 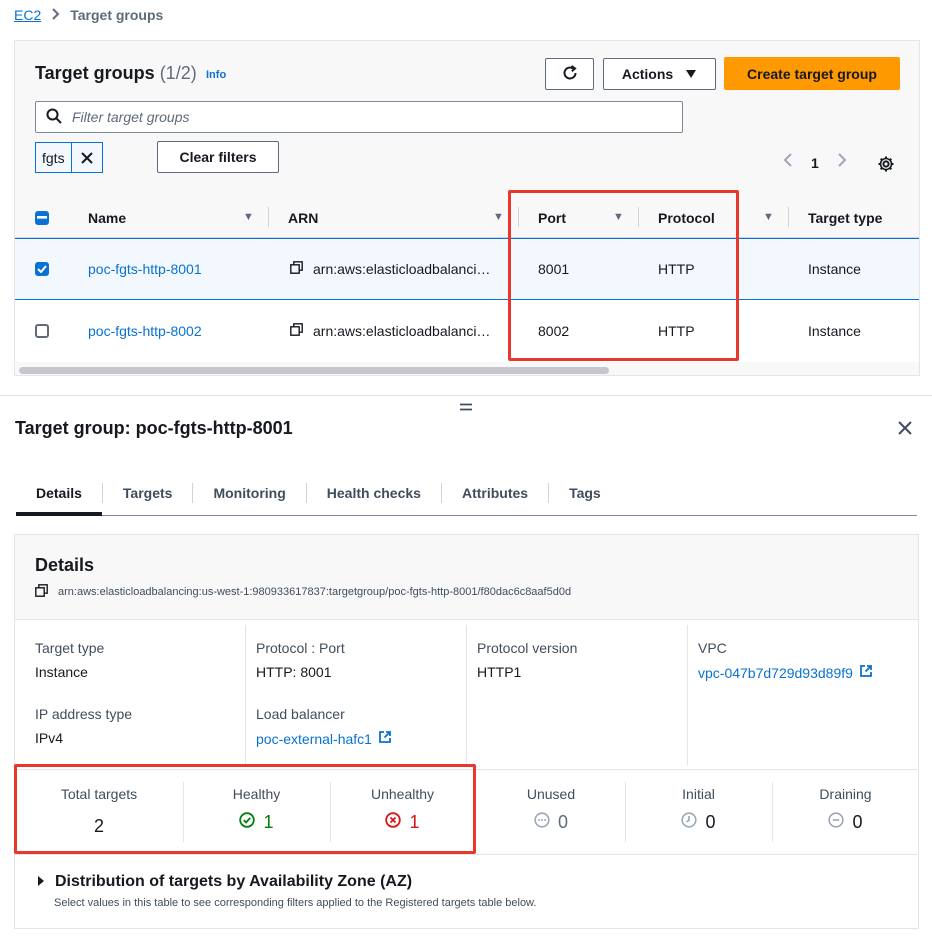 I want to click on info-link: Info, so click(x=216, y=75).